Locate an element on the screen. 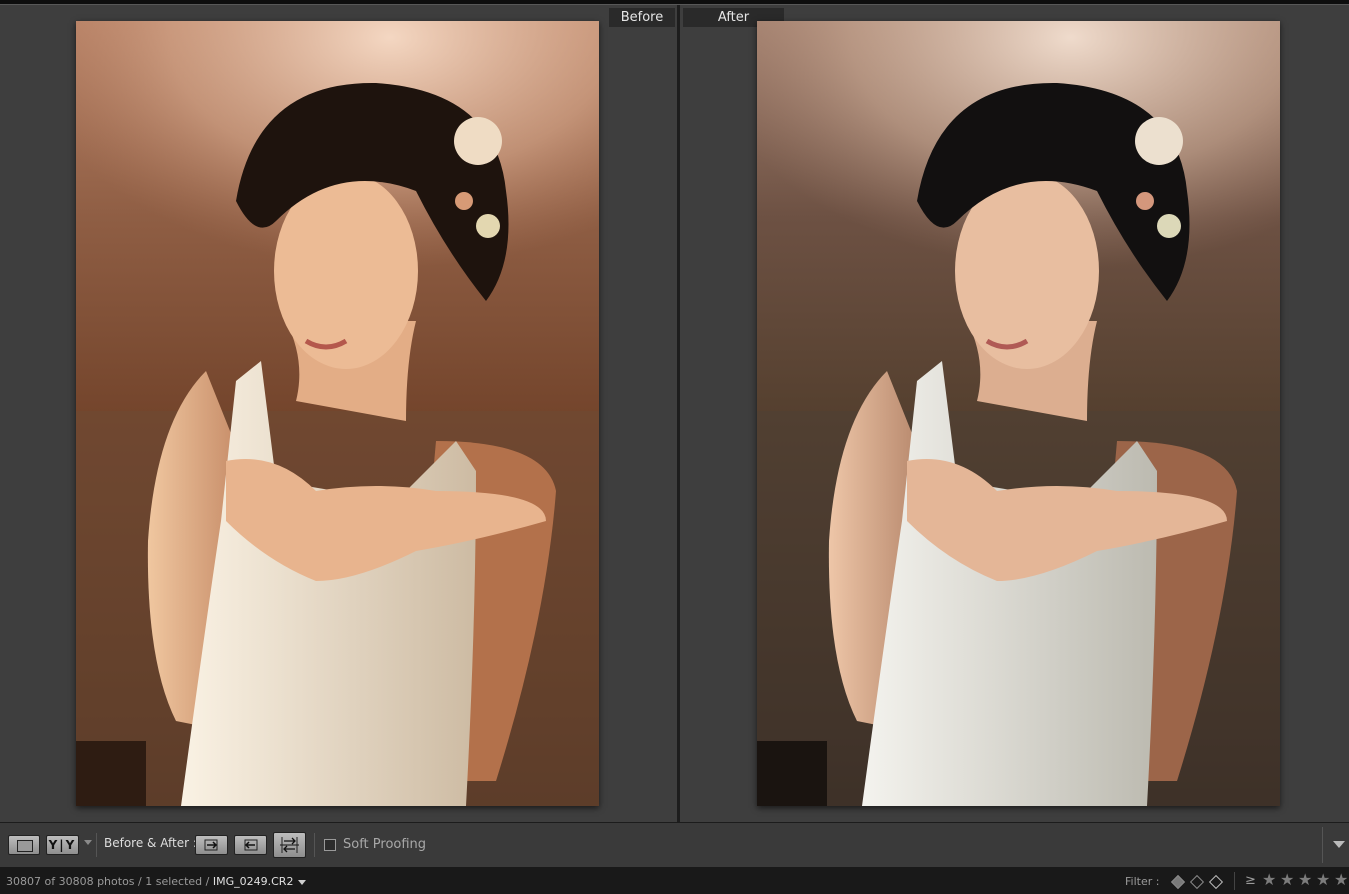  current-filename: IMG_0249.CR2 is located at coordinates (253, 881).